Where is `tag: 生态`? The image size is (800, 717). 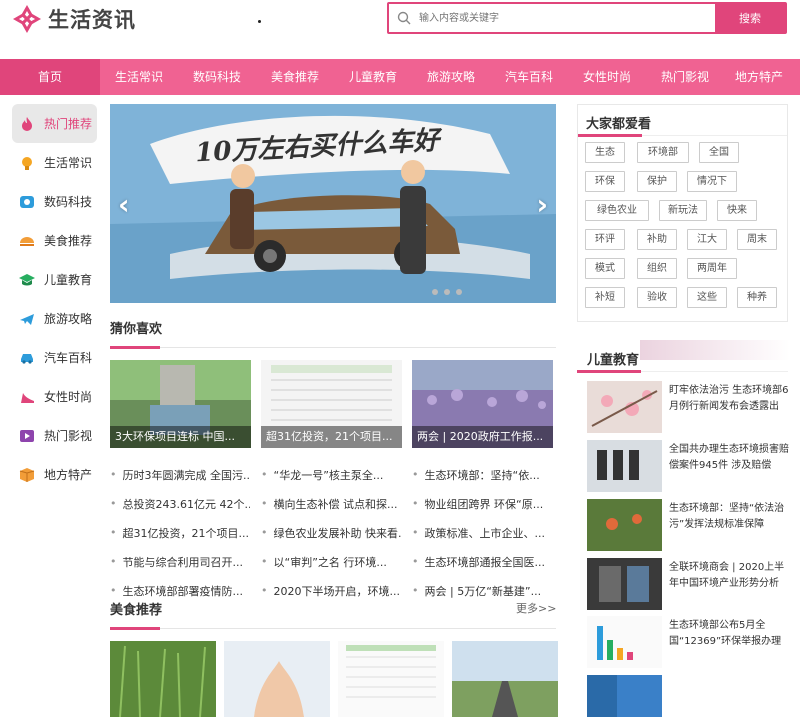
tag: 生态 is located at coordinates (605, 152).